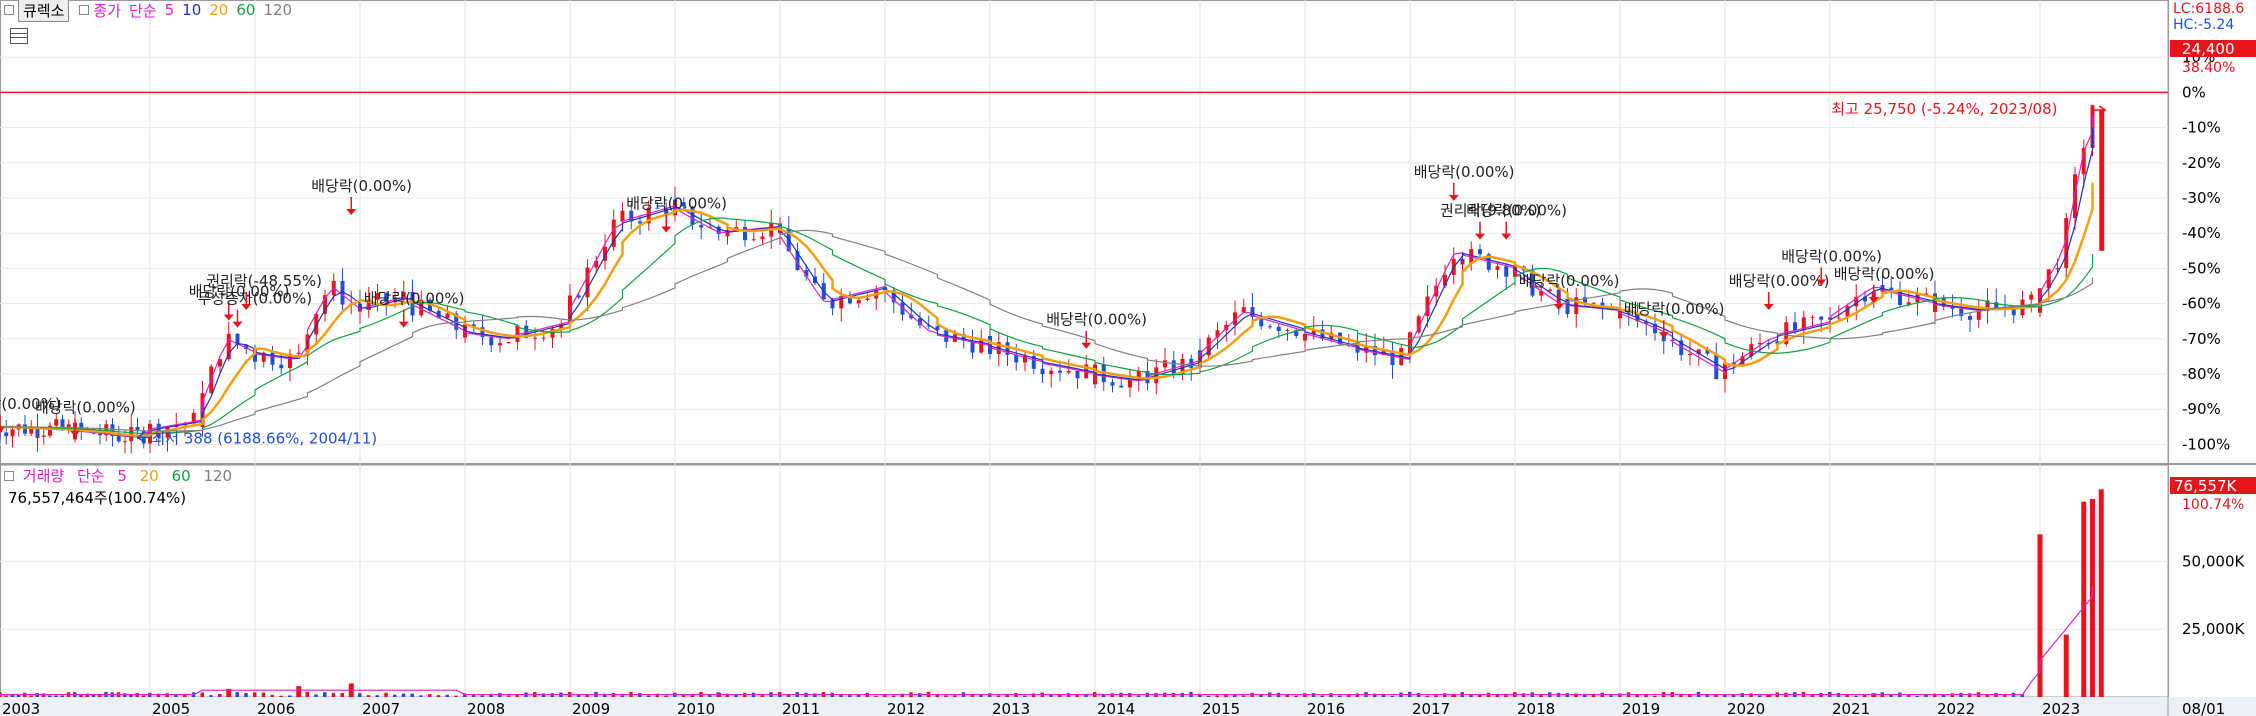  What do you see at coordinates (255, 299) in the screenshot?
I see `event-annotation: 무상증자(0.00%)` at bounding box center [255, 299].